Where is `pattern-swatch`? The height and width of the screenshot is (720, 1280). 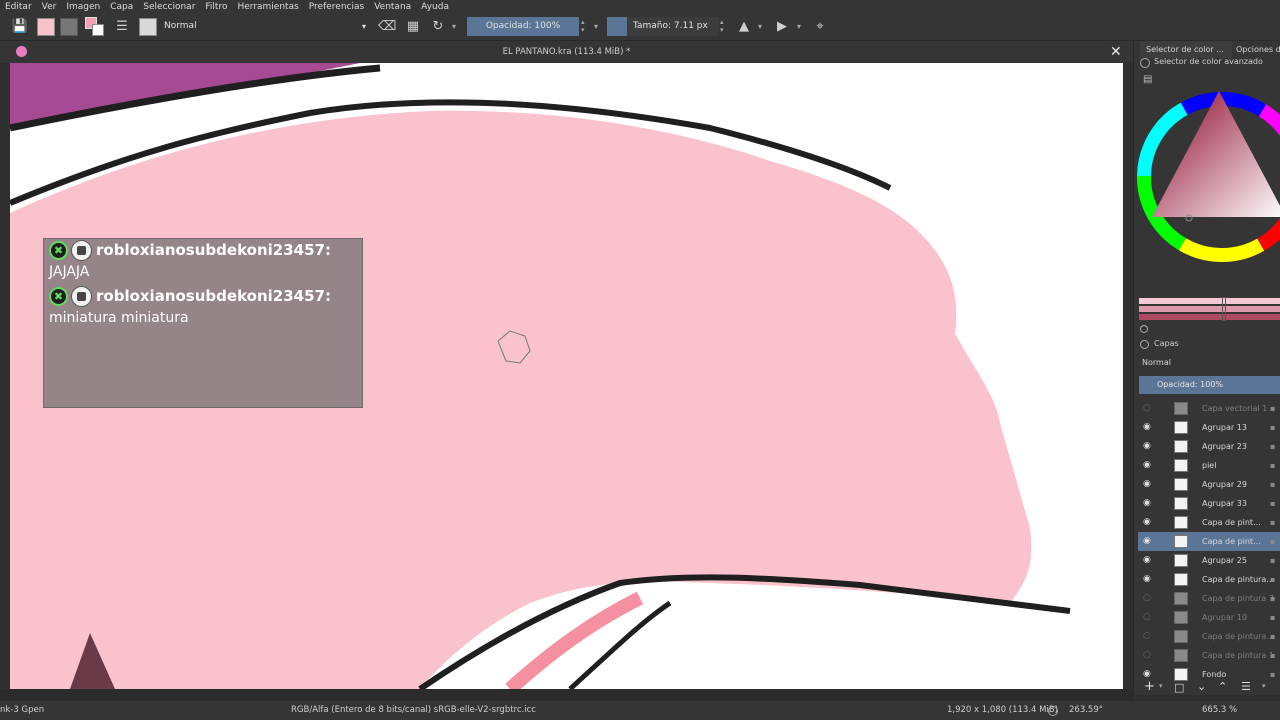
pattern-swatch is located at coordinates (69, 27).